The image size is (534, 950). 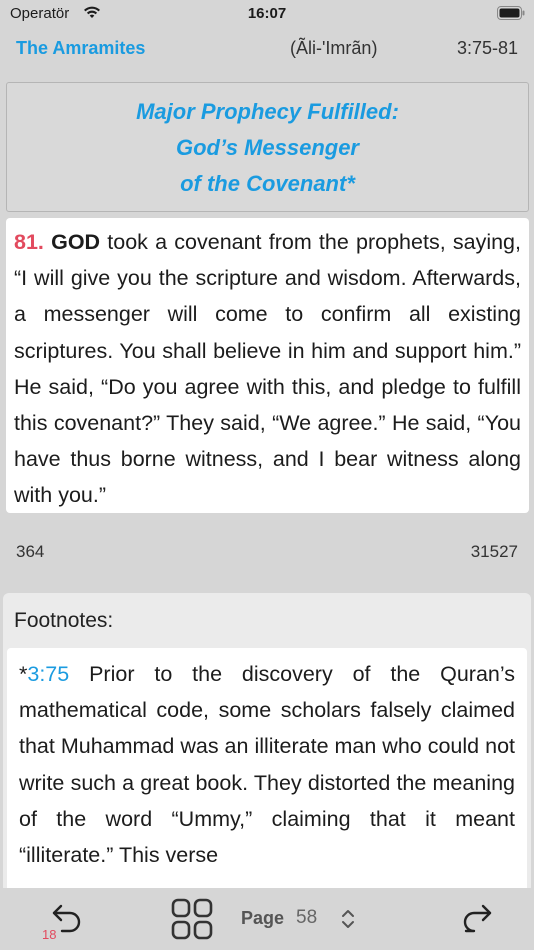 I want to click on battery-icon, so click(x=511, y=13).